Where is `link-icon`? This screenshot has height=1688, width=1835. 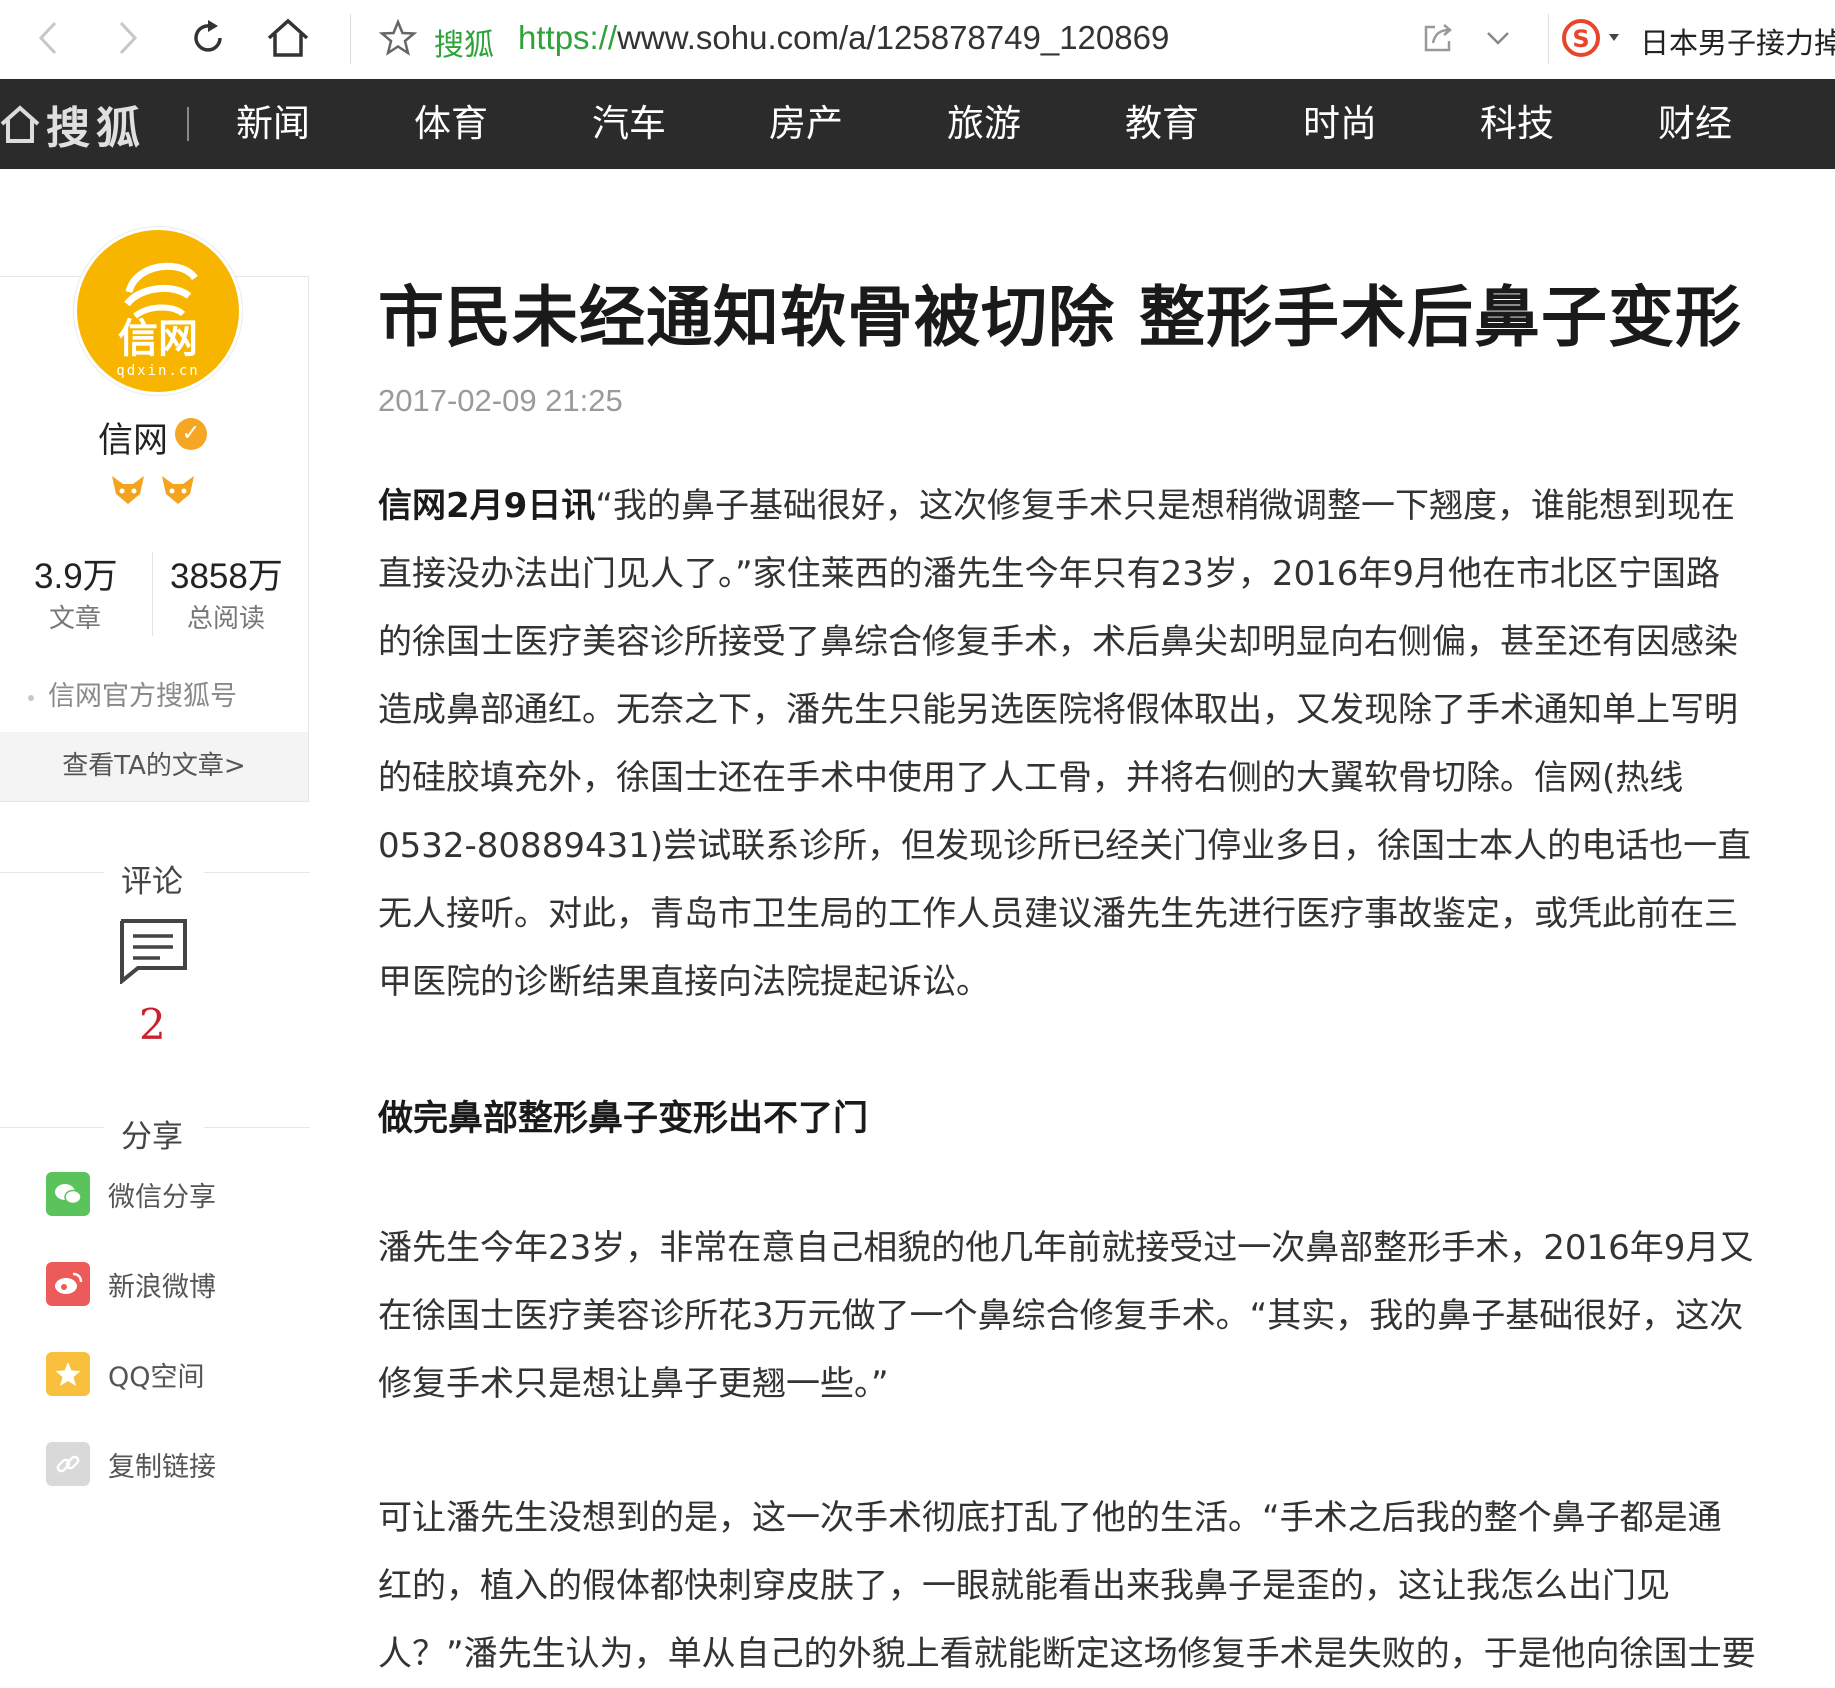 link-icon is located at coordinates (68, 1464).